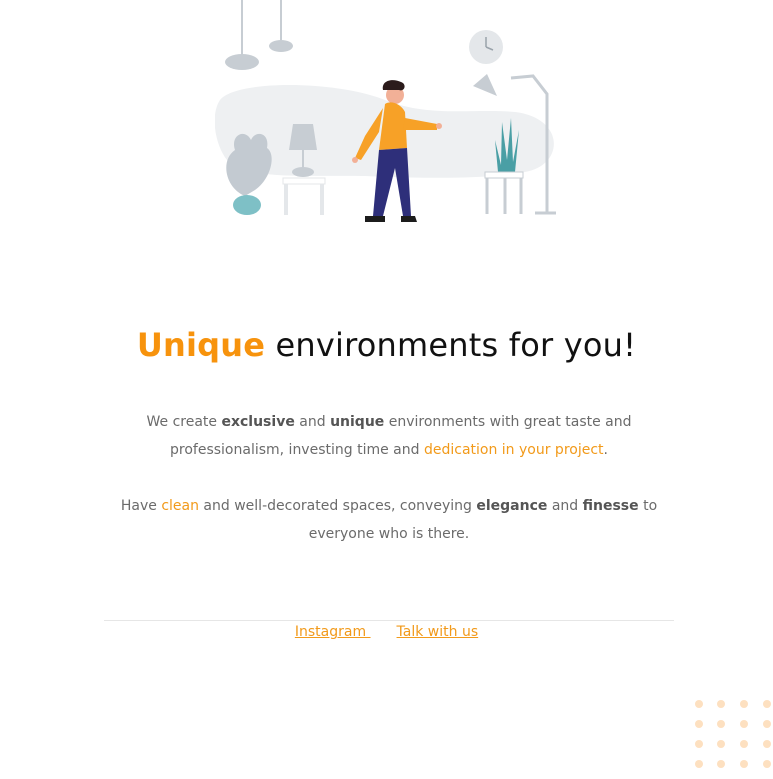  I want to click on title-accent: Unique, so click(201, 345).